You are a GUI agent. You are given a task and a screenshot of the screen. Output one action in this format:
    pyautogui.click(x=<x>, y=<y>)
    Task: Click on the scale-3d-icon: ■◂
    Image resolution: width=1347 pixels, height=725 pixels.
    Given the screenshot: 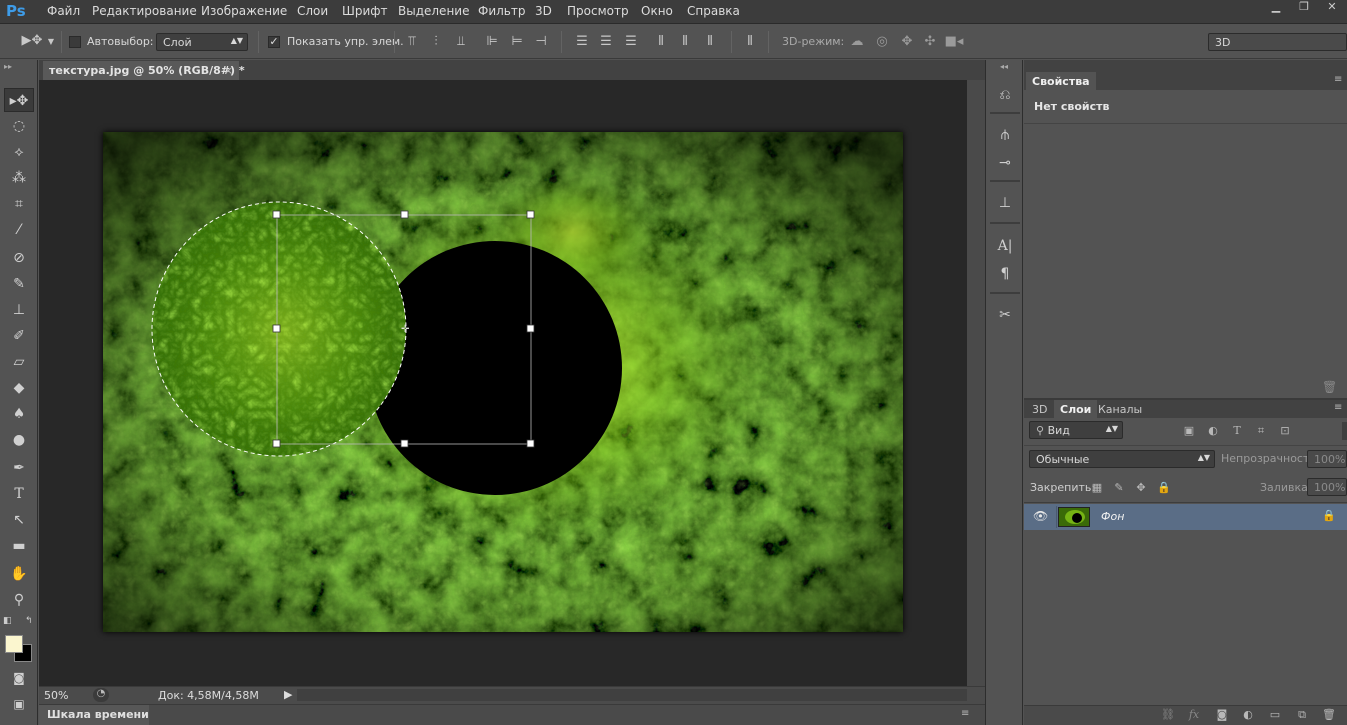 What is the action you would take?
    pyautogui.click(x=954, y=42)
    